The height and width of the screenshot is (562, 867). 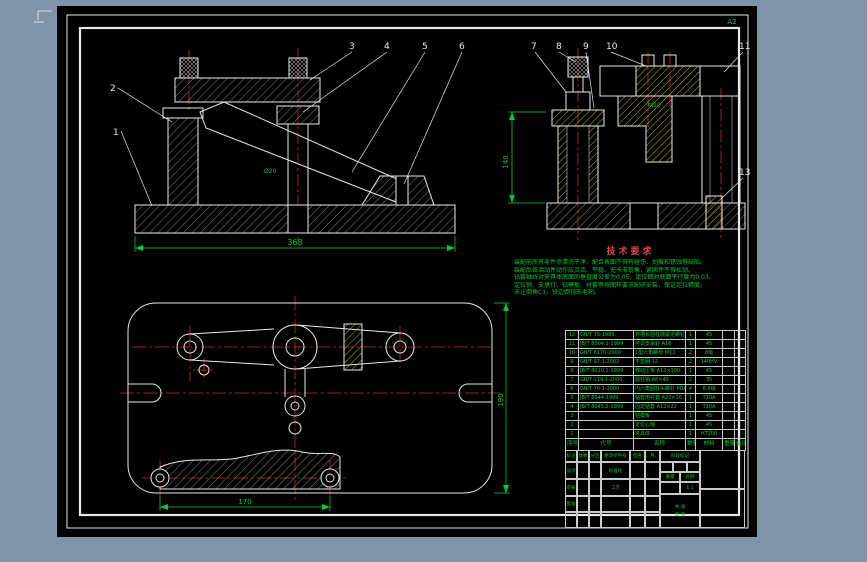 I want to click on front-bore-dim: Ø20, so click(x=270, y=171).